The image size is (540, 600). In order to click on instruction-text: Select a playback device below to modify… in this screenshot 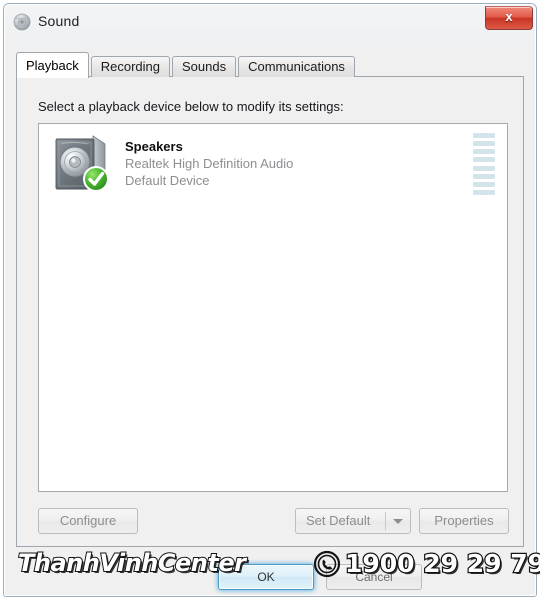, I will do `click(191, 106)`.